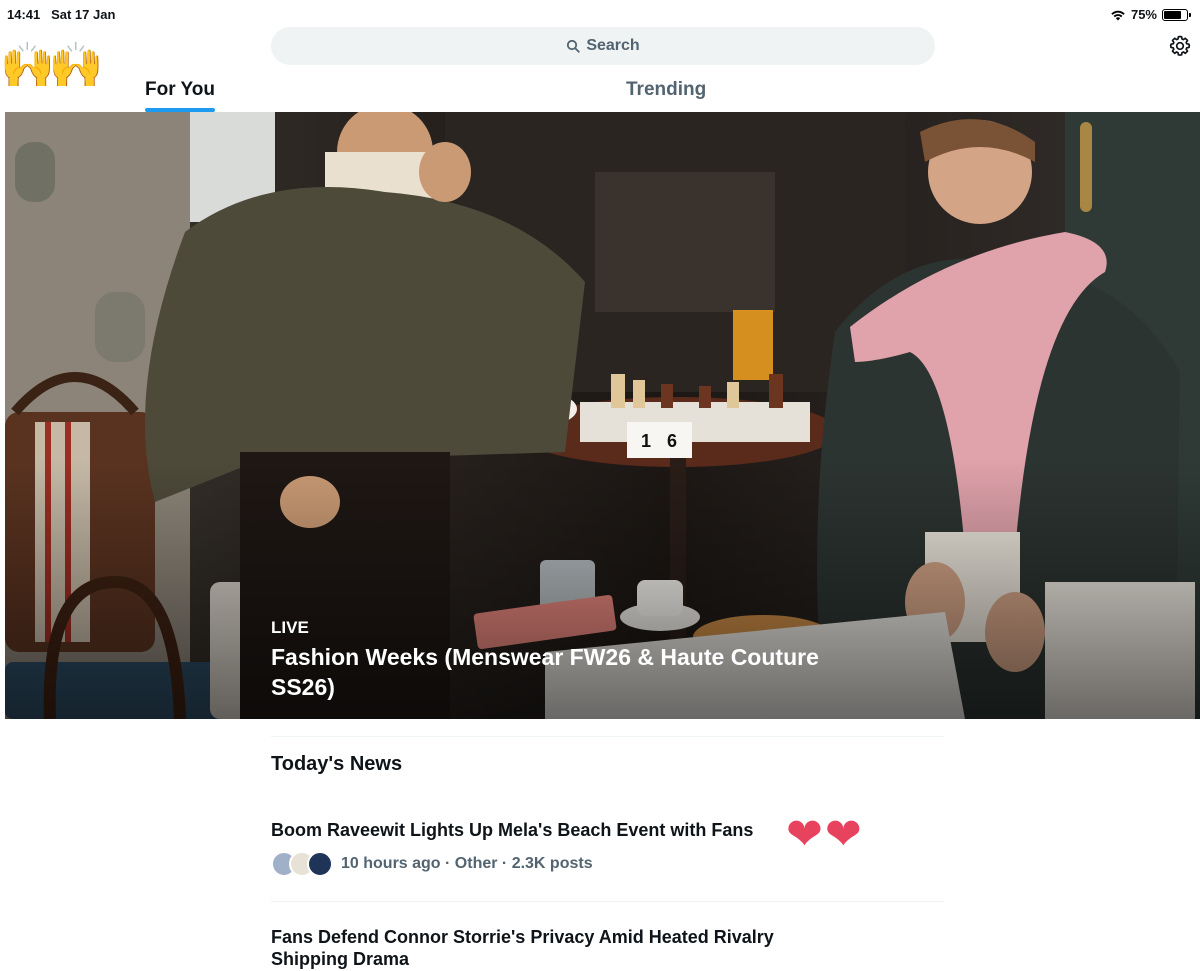 The image size is (1200, 971). I want to click on svg-text: 6, so click(672, 441).